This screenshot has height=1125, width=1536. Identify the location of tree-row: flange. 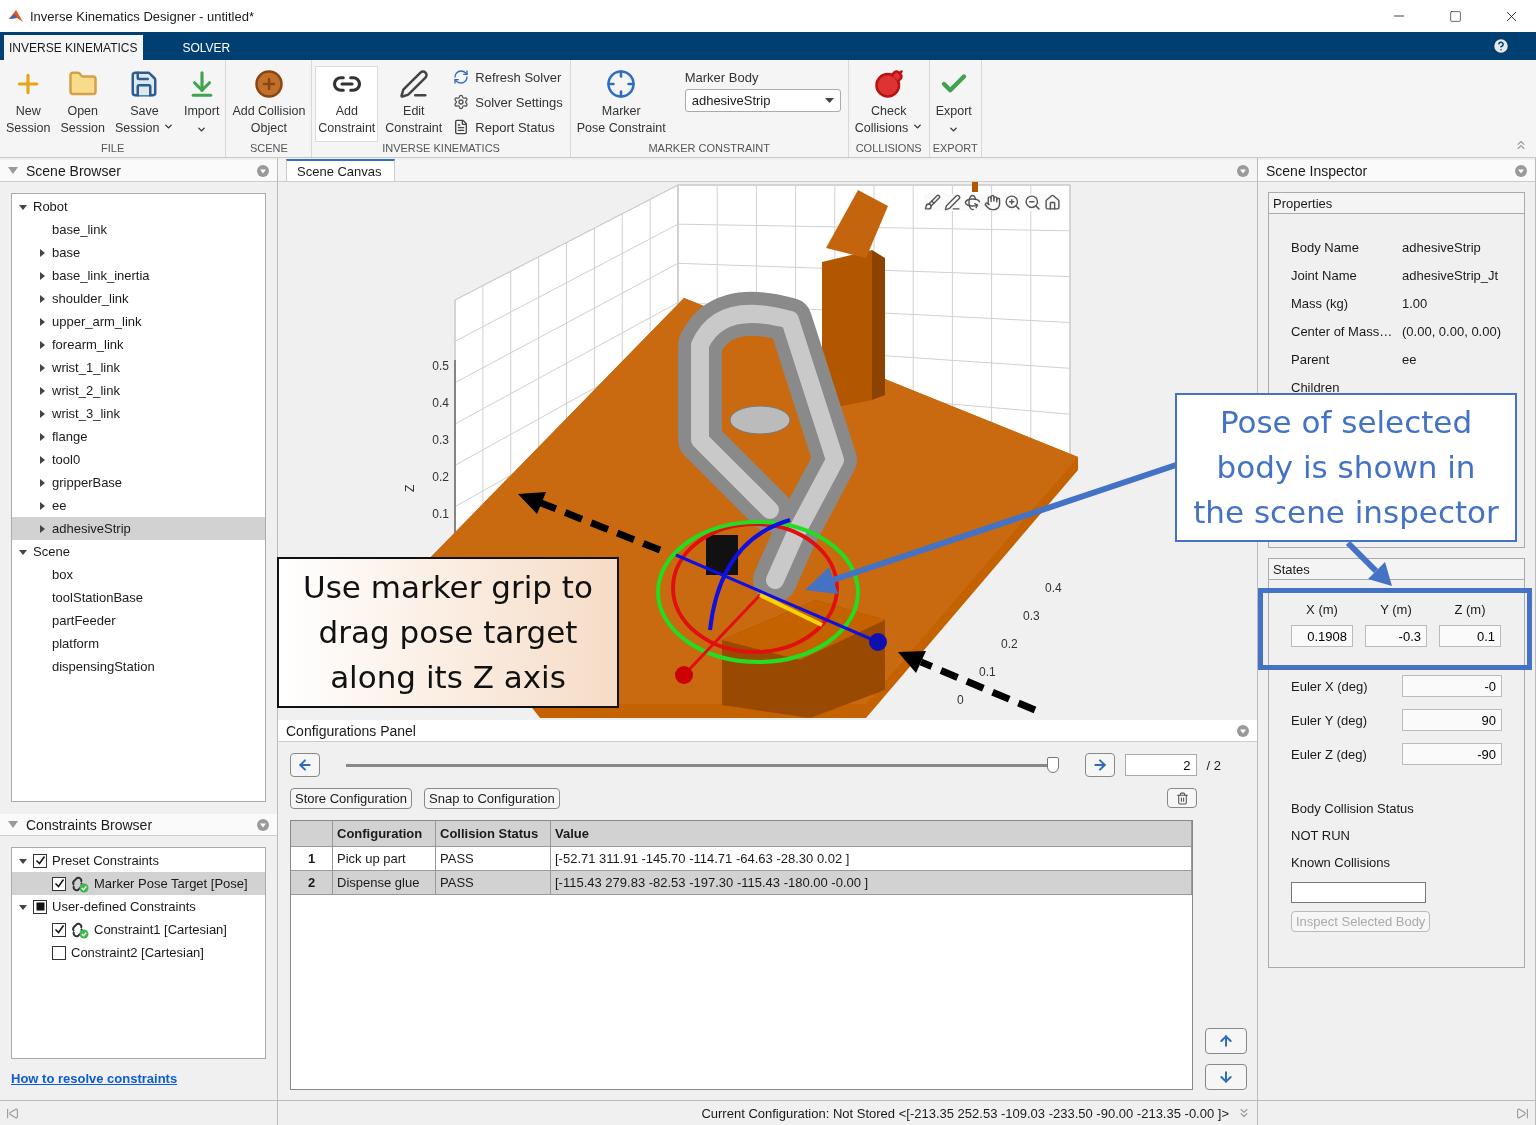
(138, 436).